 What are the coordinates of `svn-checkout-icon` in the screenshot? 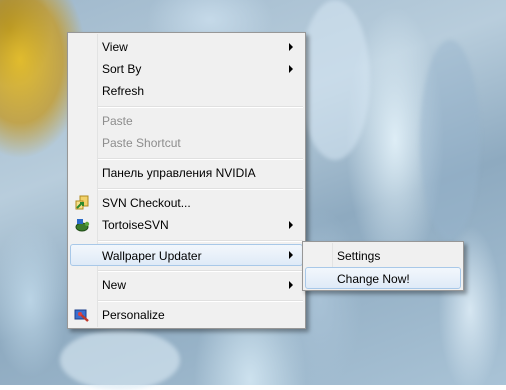 It's located at (82, 202).